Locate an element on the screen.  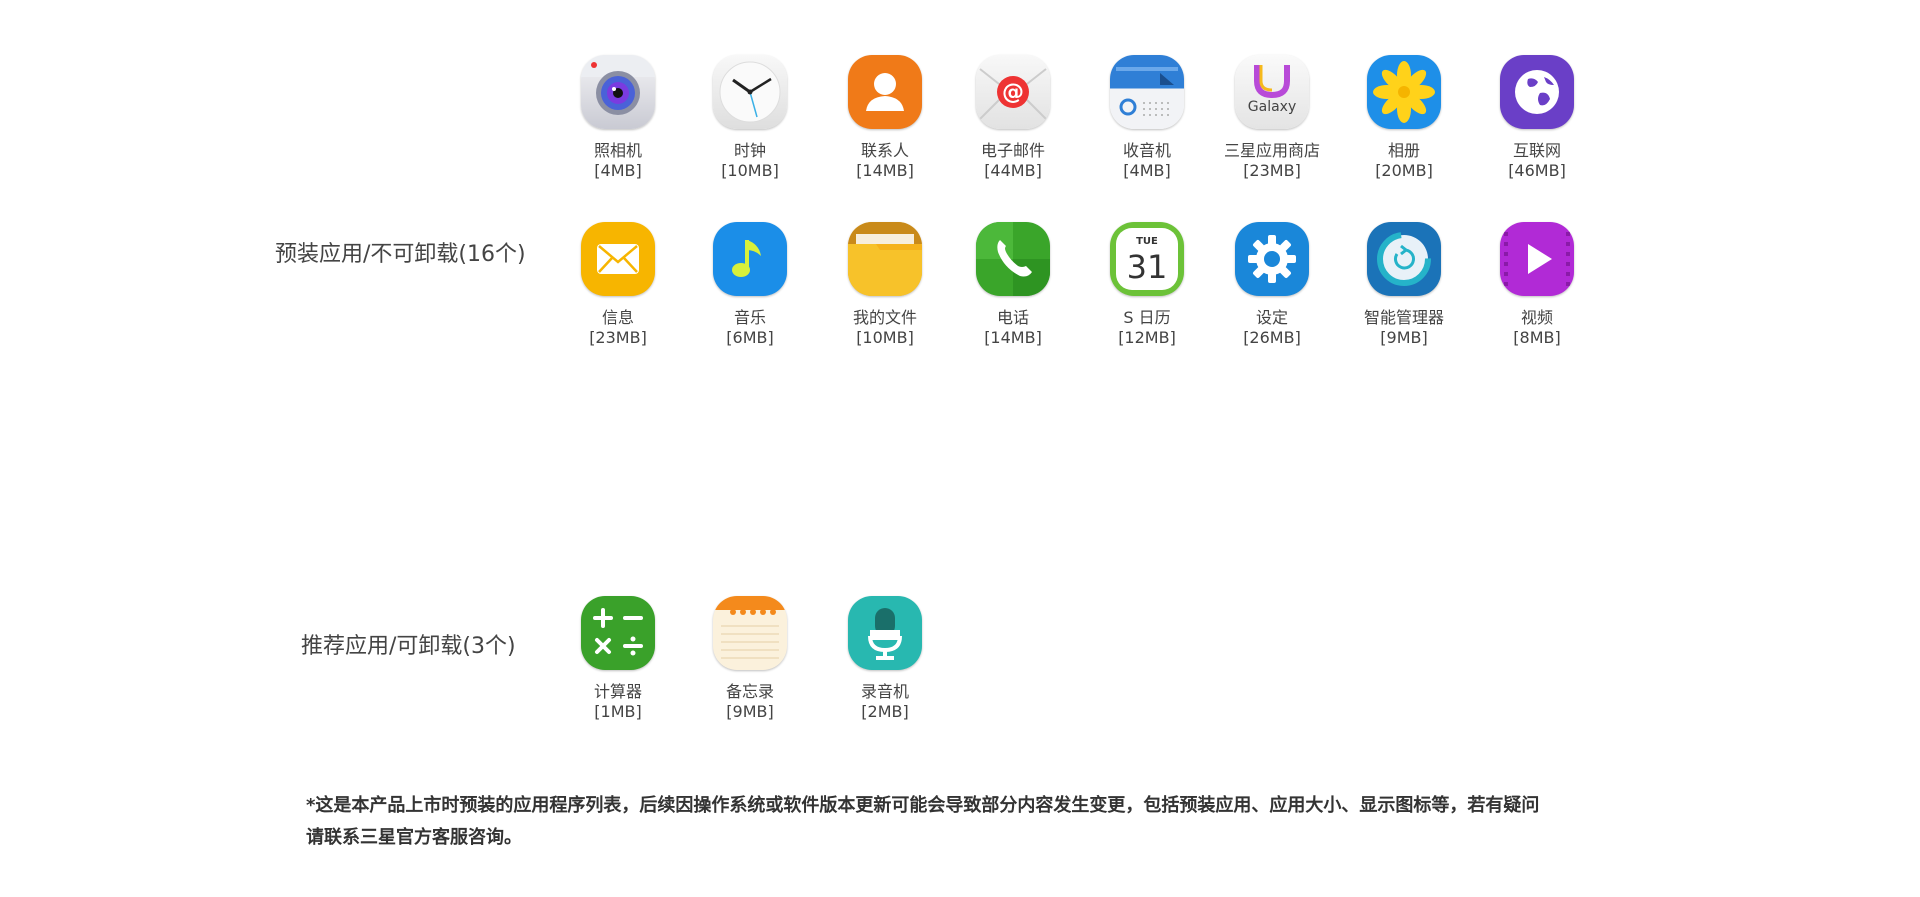
app-camera: 照相机 [4MB] is located at coordinates (618, 118).